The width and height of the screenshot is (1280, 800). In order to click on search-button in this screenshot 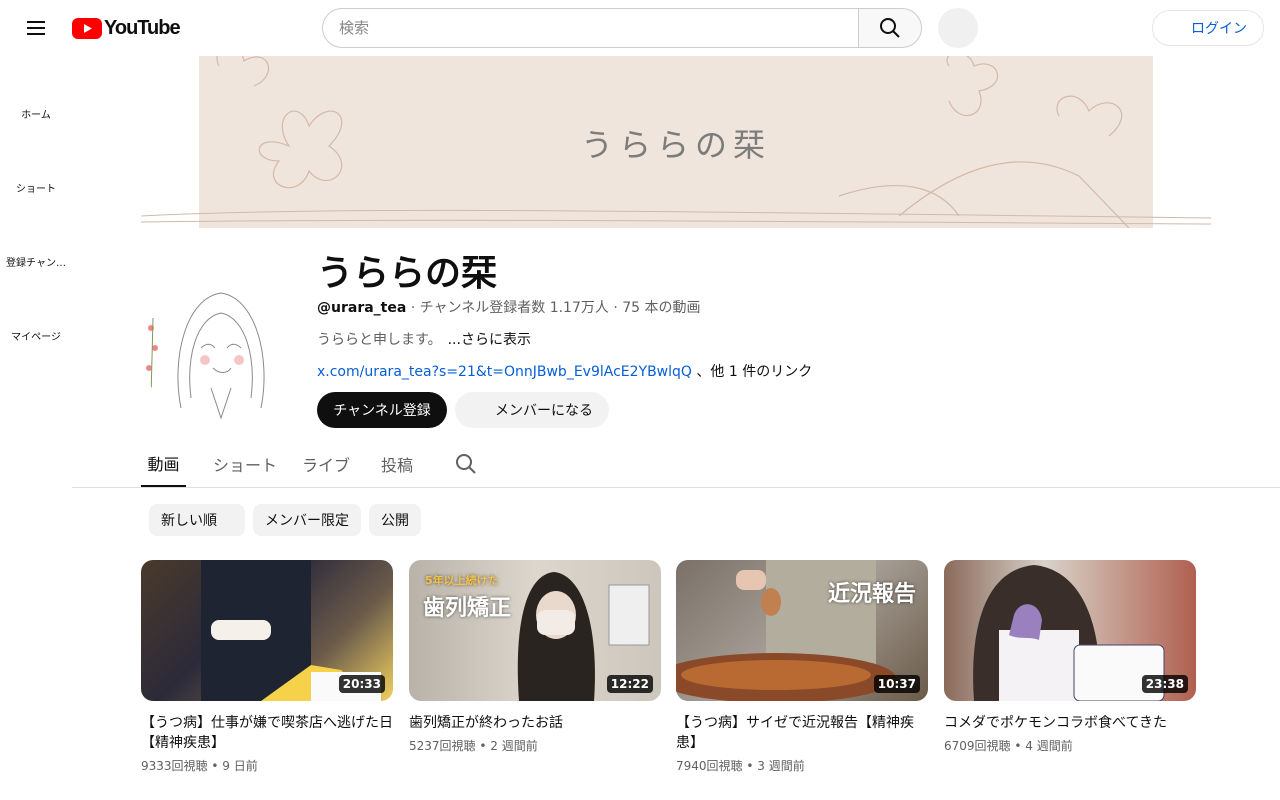, I will do `click(890, 28)`.